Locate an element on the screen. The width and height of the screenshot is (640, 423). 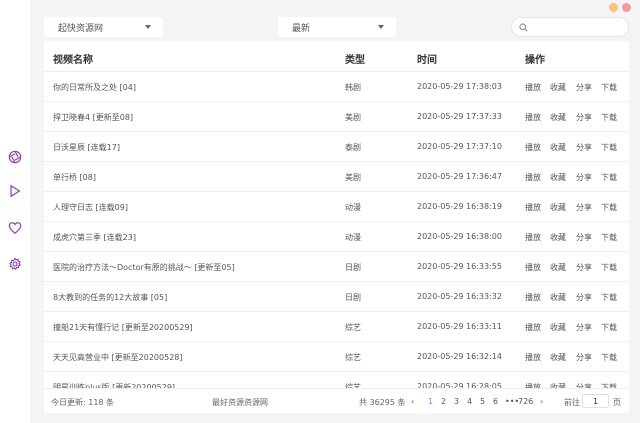
updated-today: 今日更新: 118 条 is located at coordinates (83, 402).